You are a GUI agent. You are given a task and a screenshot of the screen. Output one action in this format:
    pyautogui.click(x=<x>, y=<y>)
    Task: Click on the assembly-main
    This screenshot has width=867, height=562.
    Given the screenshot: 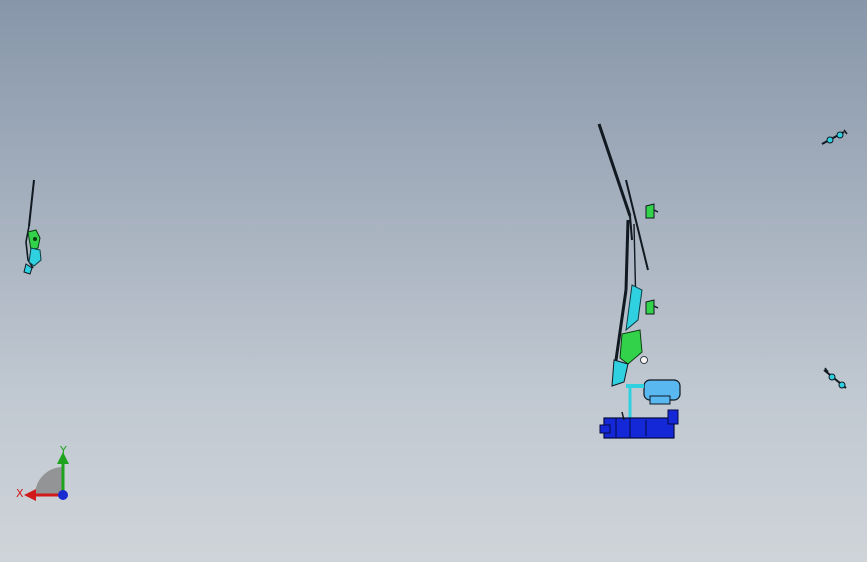 What is the action you would take?
    pyautogui.click(x=641, y=282)
    